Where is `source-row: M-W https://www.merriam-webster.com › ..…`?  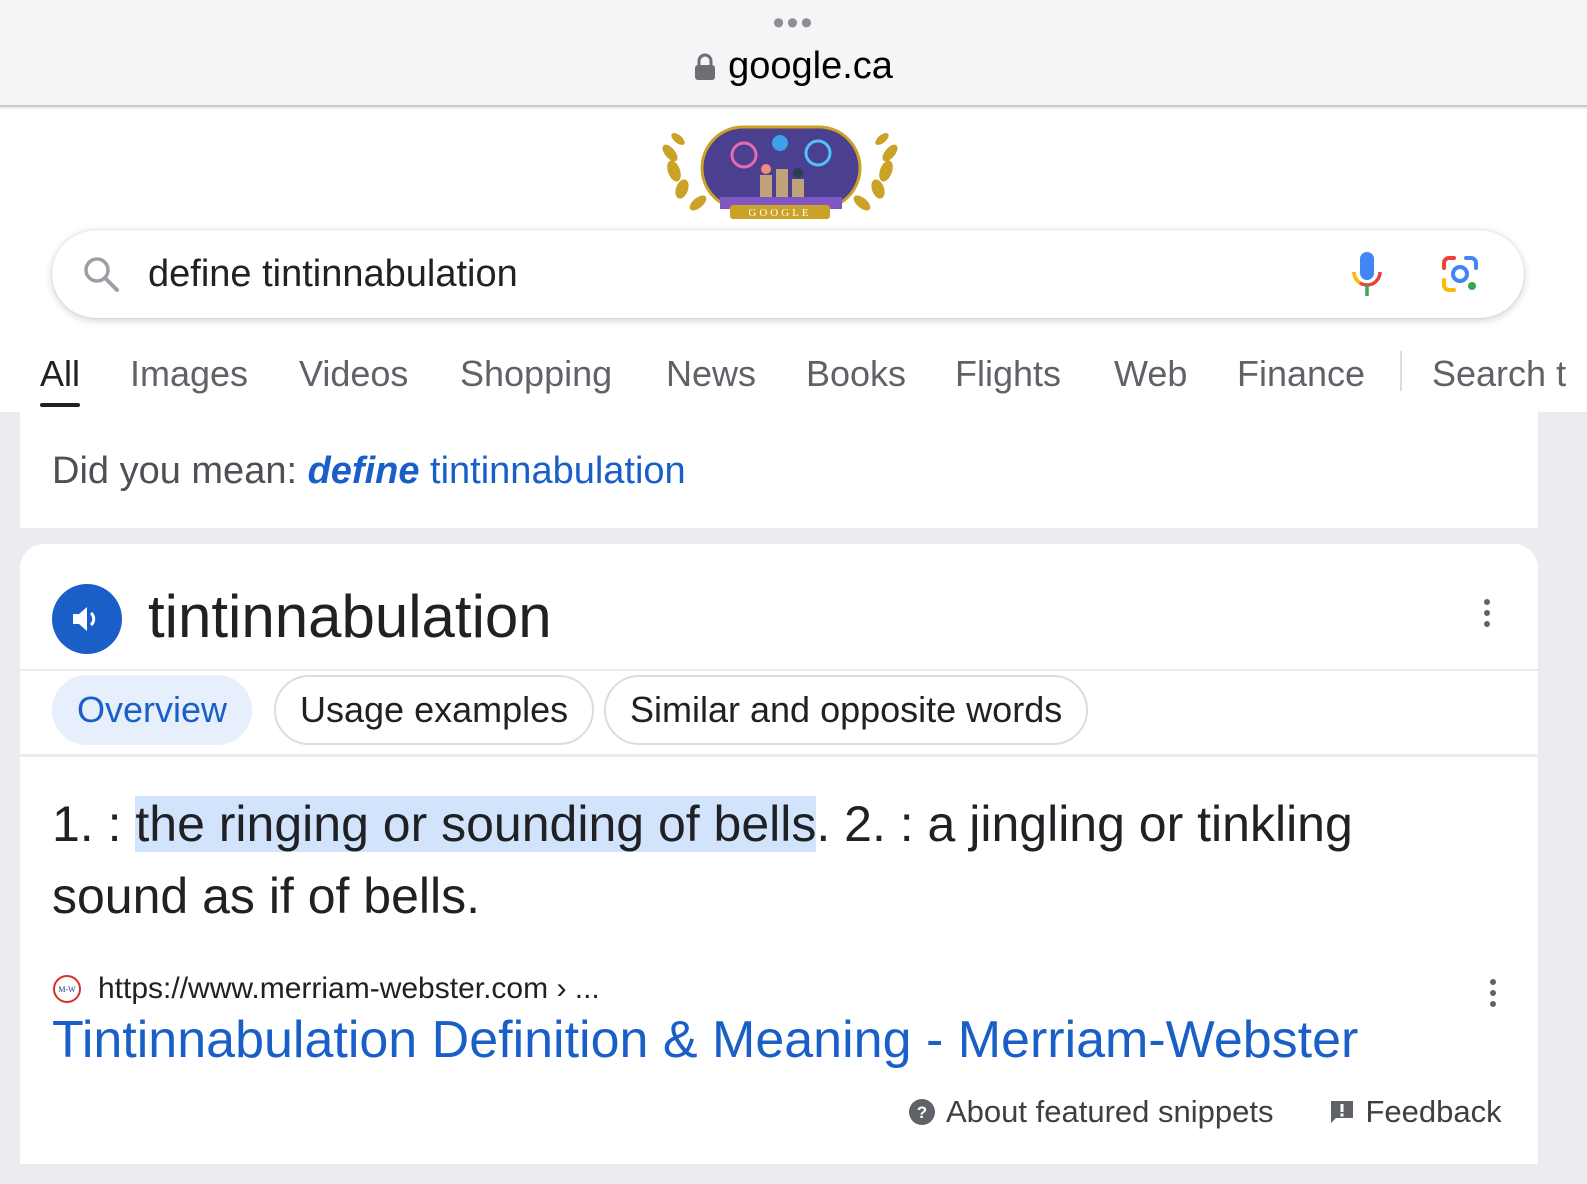 source-row: M-W https://www.merriam-webster.com › ..… is located at coordinates (326, 989).